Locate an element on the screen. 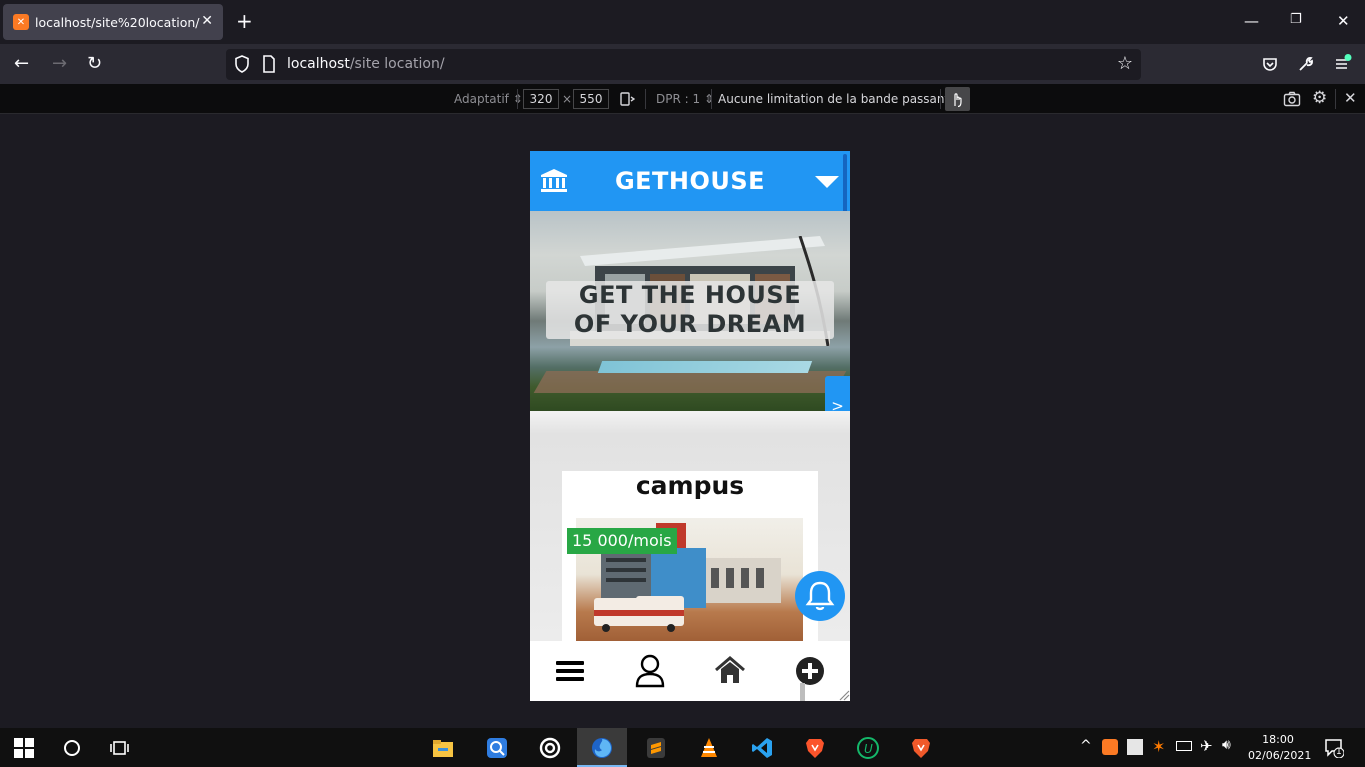 The height and width of the screenshot is (767, 1365). upwork-icon: U is located at coordinates (868, 748).